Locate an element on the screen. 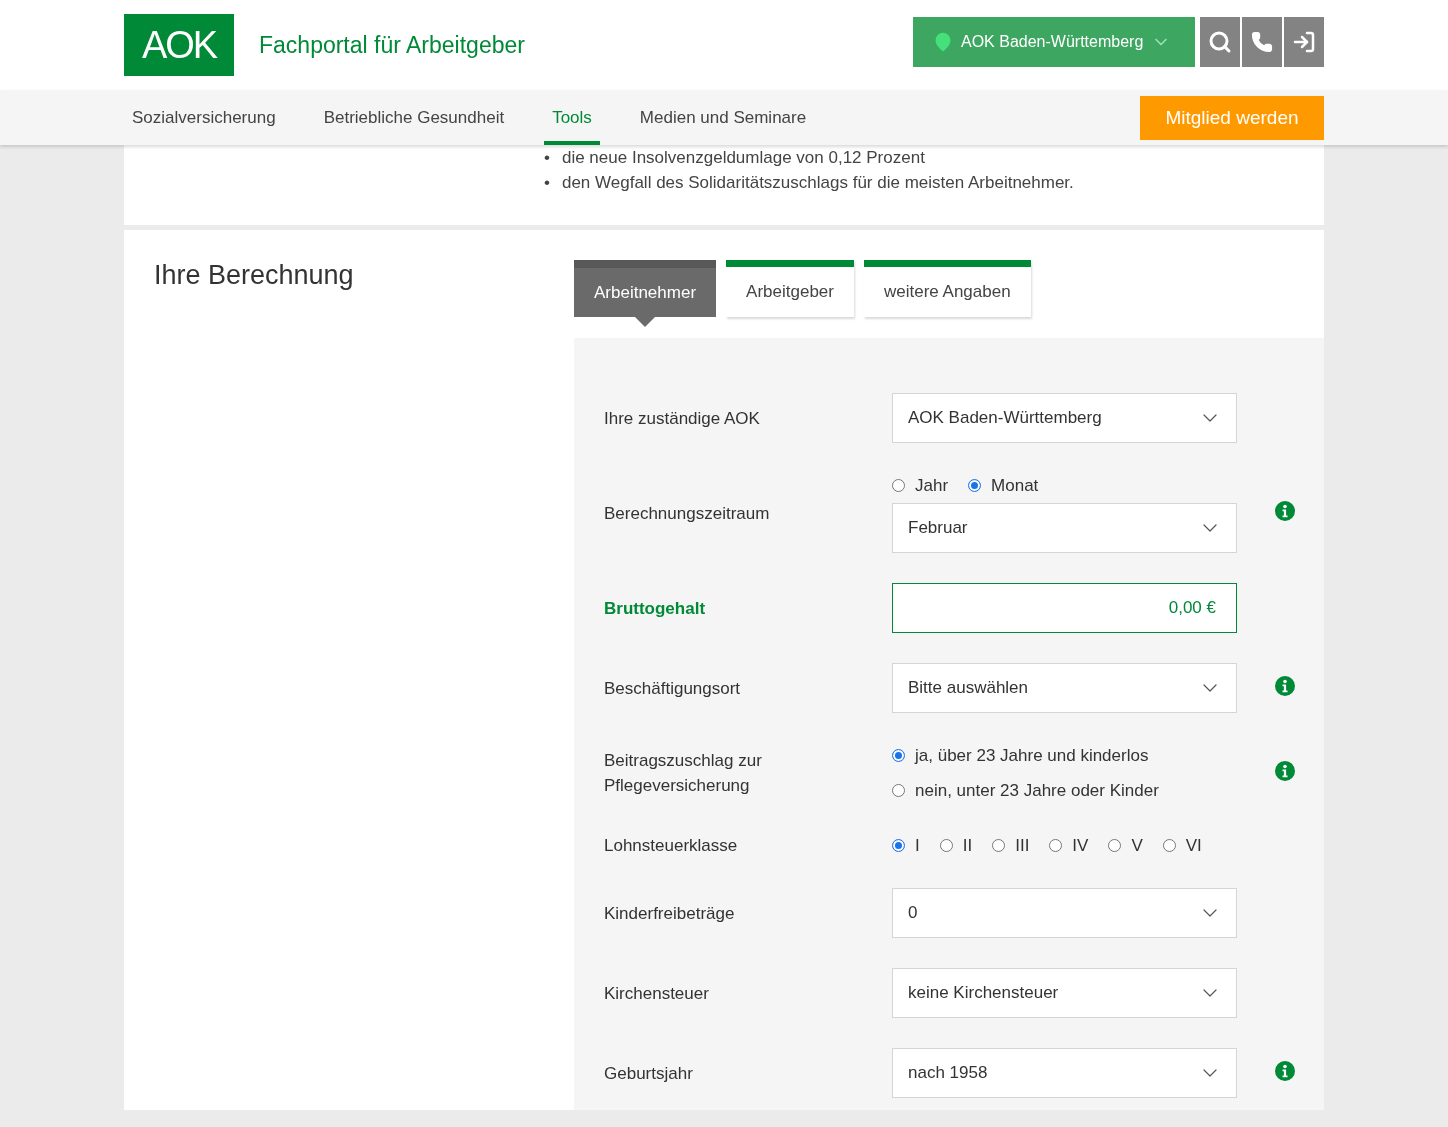 This screenshot has height=1127, width=1448. radio-option: I is located at coordinates (906, 845).